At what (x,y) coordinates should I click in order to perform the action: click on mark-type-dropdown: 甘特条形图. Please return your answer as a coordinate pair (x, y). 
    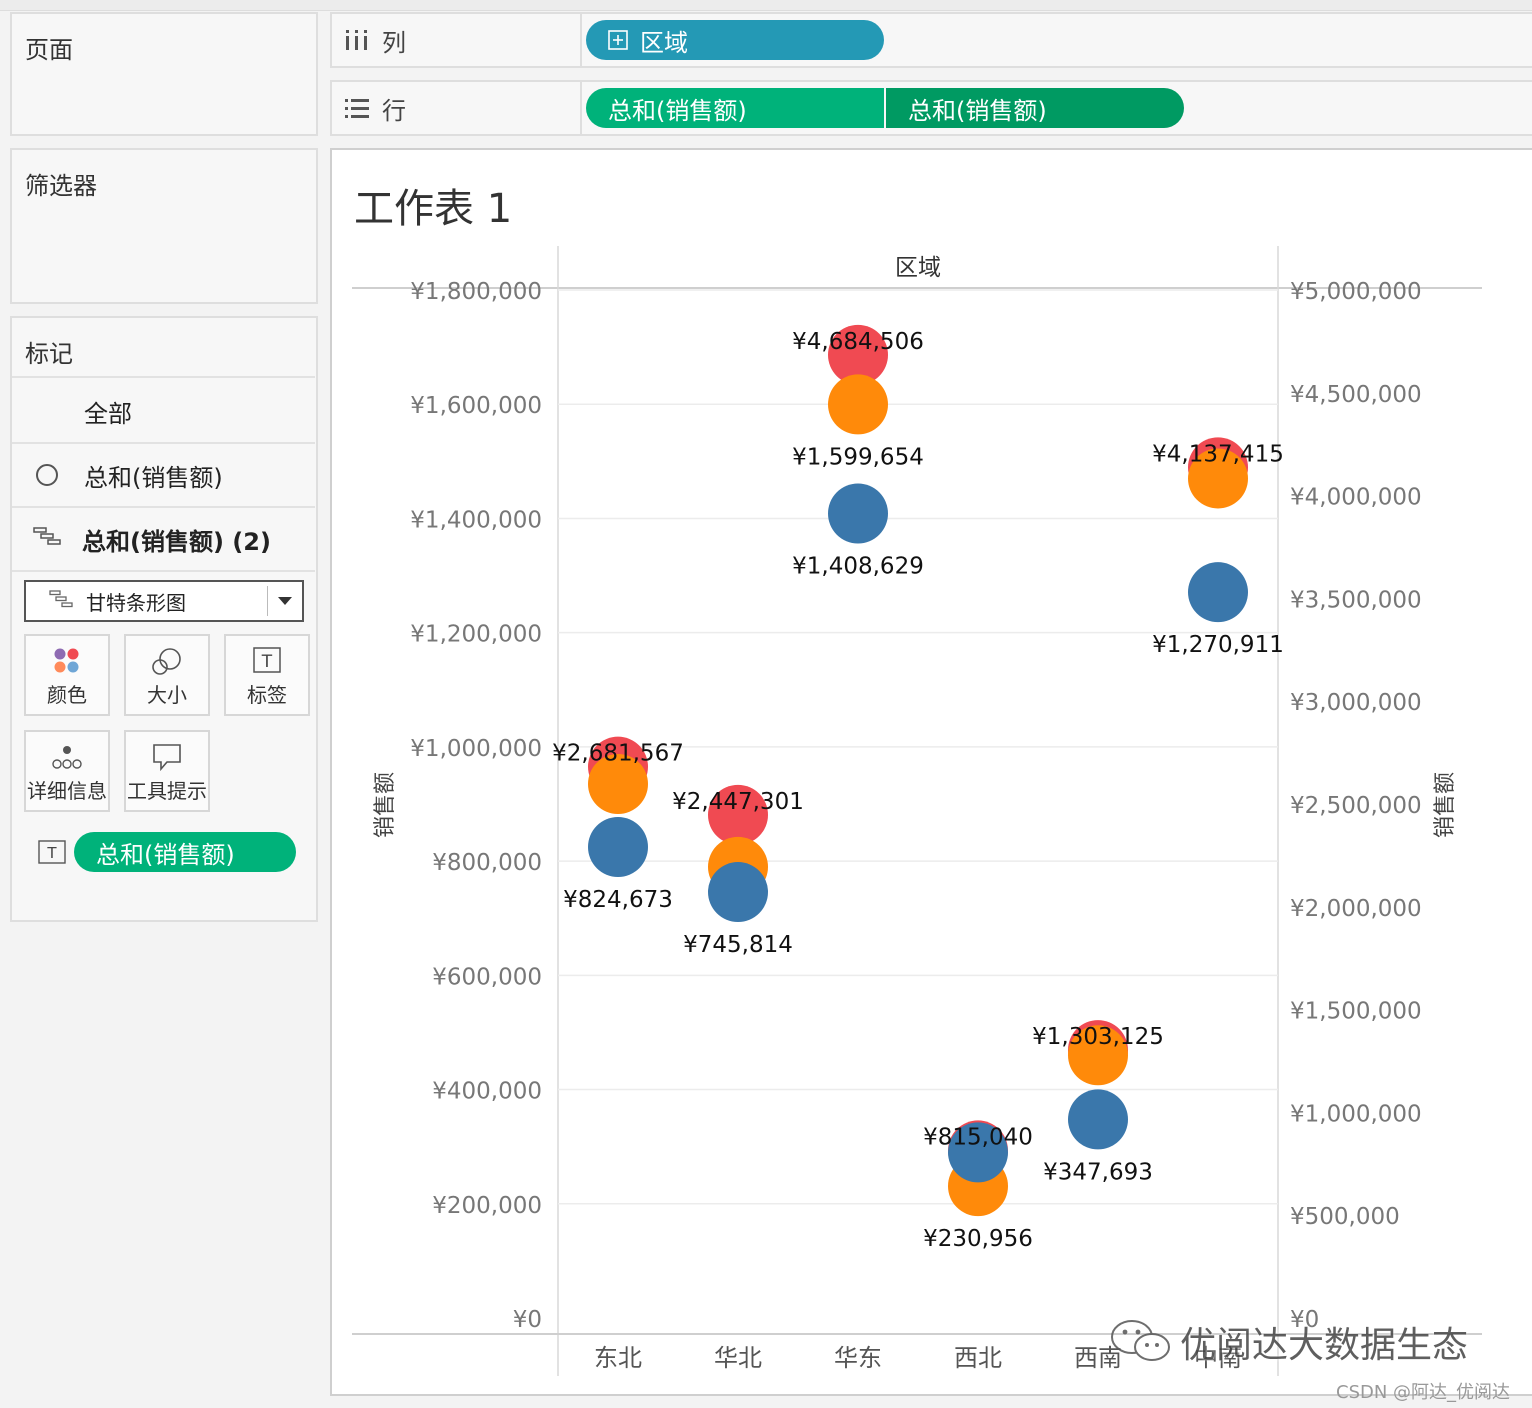
    Looking at the image, I should click on (164, 601).